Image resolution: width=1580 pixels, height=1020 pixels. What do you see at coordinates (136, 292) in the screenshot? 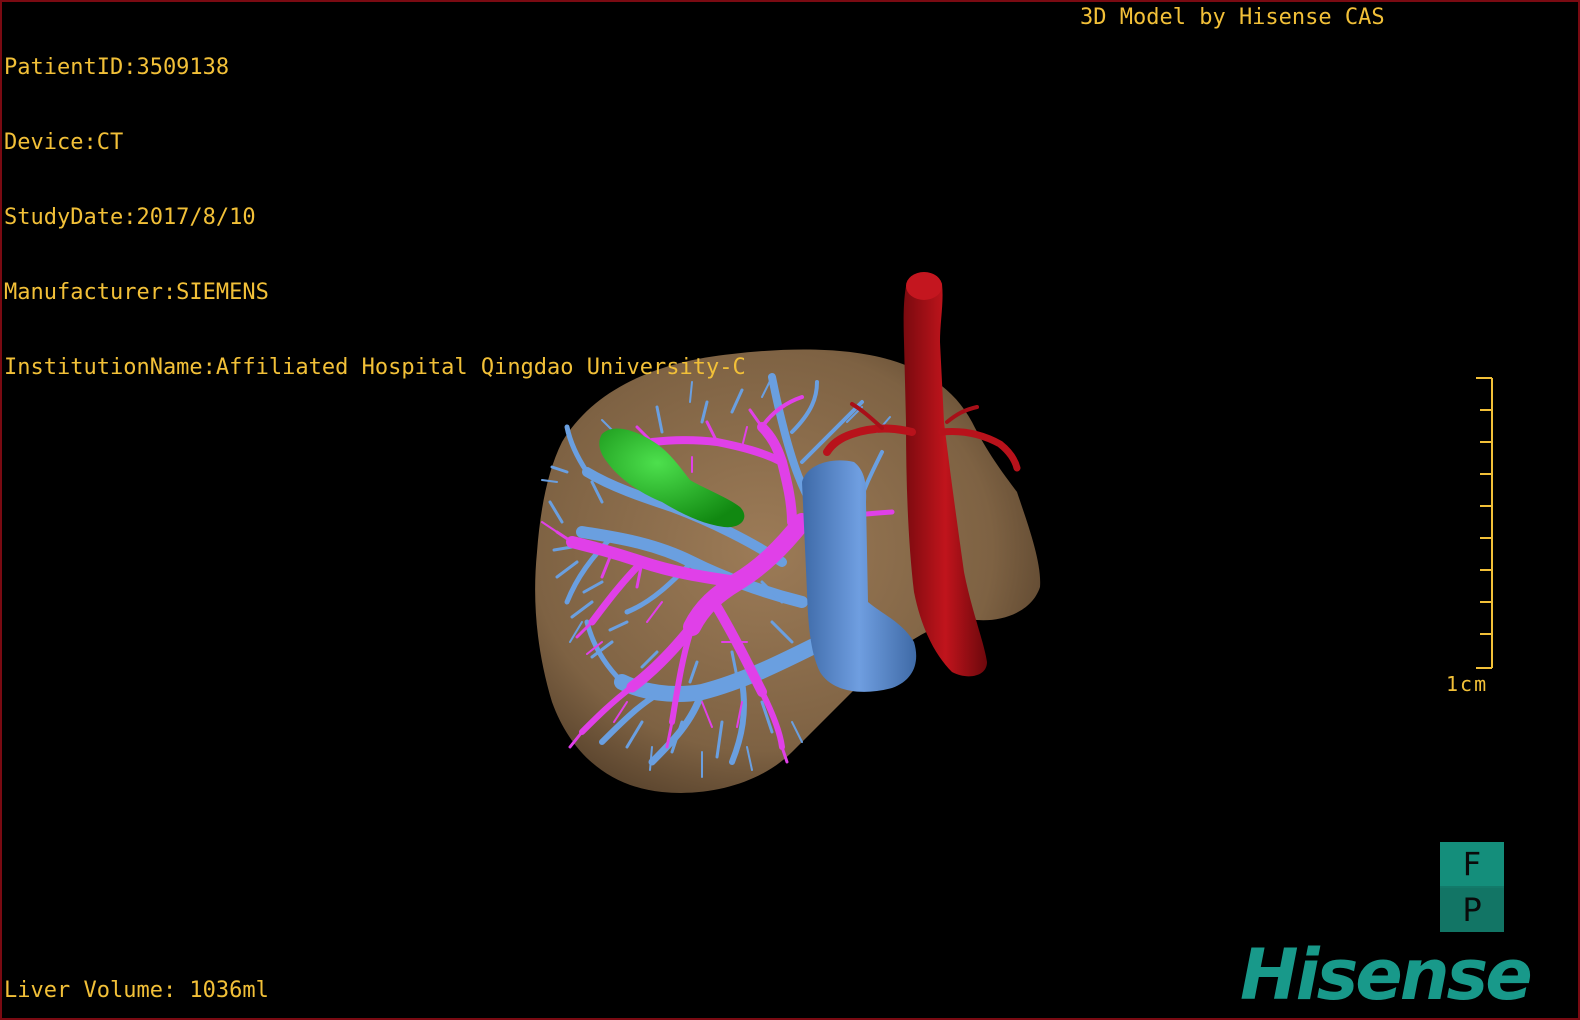
I see `manufacturer-text: Manufacturer:SIEMENS` at bounding box center [136, 292].